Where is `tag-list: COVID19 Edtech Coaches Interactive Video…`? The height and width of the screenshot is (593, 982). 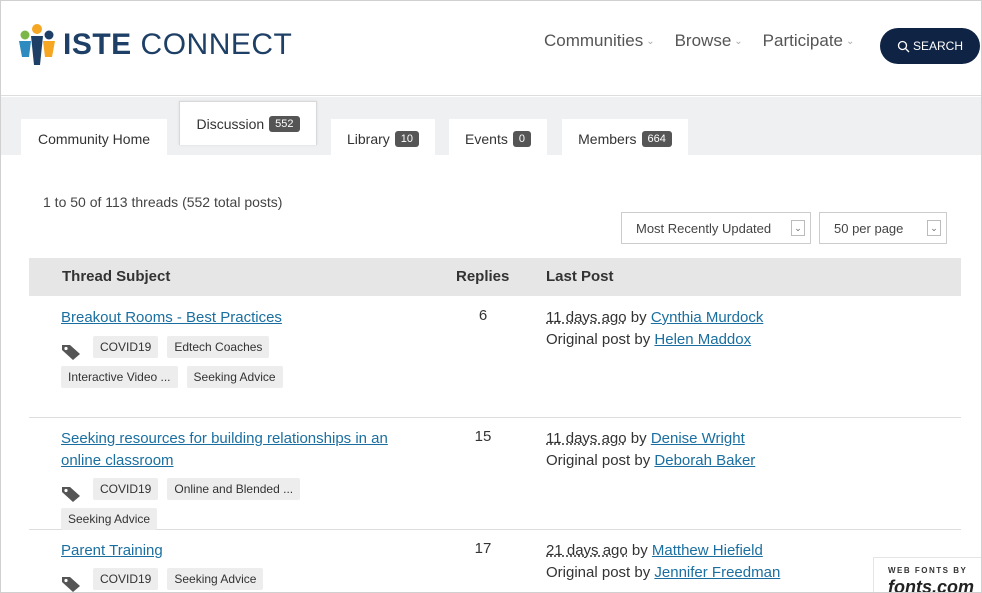
tag-list: COVID19 Edtech Coaches Interactive Video… is located at coordinates (231, 366).